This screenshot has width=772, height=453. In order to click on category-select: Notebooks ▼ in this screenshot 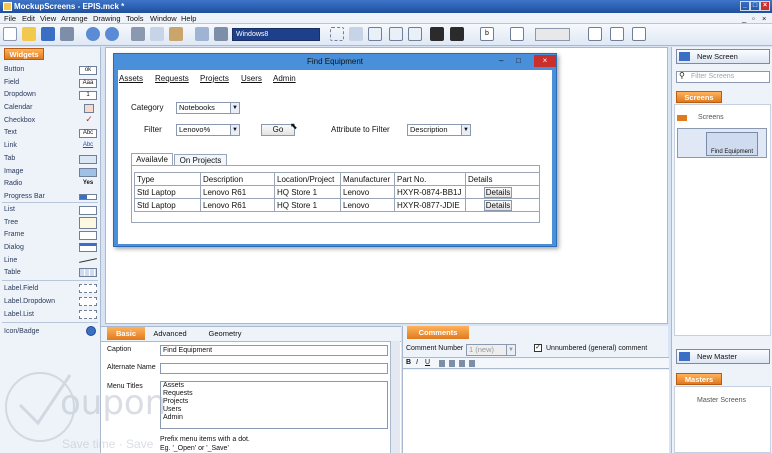, I will do `click(208, 108)`.